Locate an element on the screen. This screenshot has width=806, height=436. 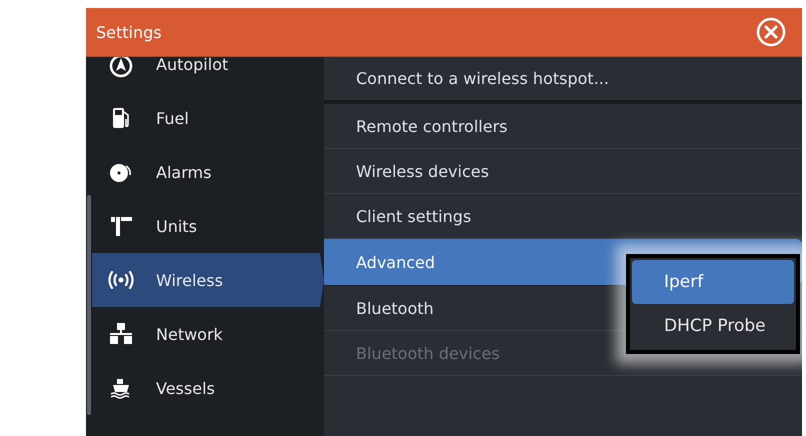
menu-item: Wireless devices is located at coordinates (563, 171).